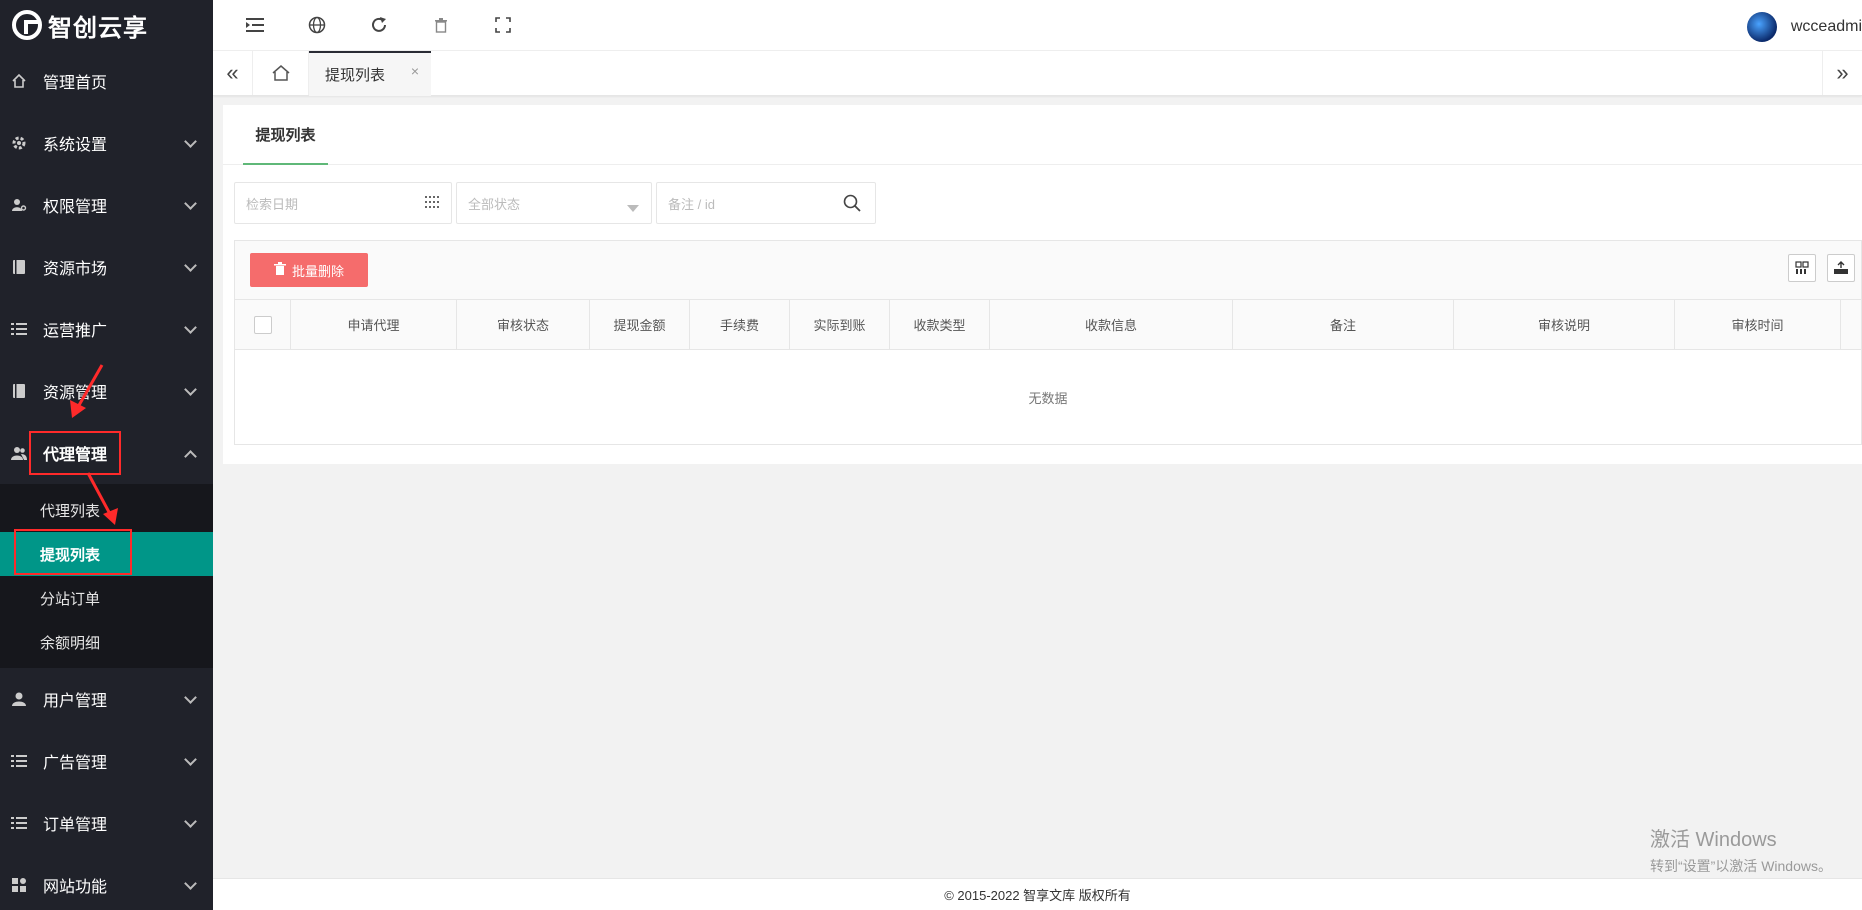 This screenshot has height=910, width=1862. What do you see at coordinates (1804, 27) in the screenshot?
I see `user-menu: wcceadmi` at bounding box center [1804, 27].